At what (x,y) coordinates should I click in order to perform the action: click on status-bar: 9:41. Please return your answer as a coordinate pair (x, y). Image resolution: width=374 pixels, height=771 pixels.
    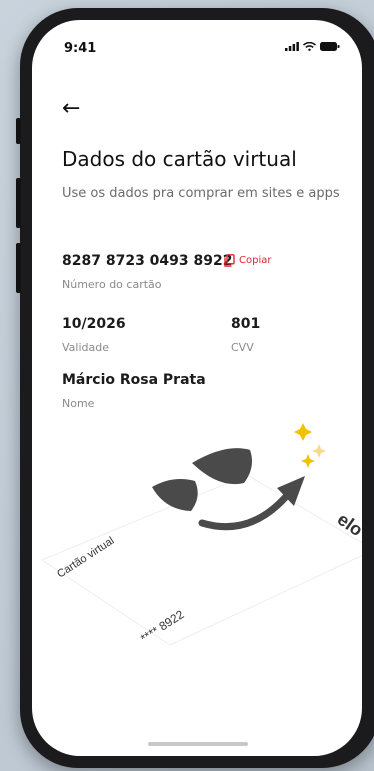
    Looking at the image, I should click on (197, 40).